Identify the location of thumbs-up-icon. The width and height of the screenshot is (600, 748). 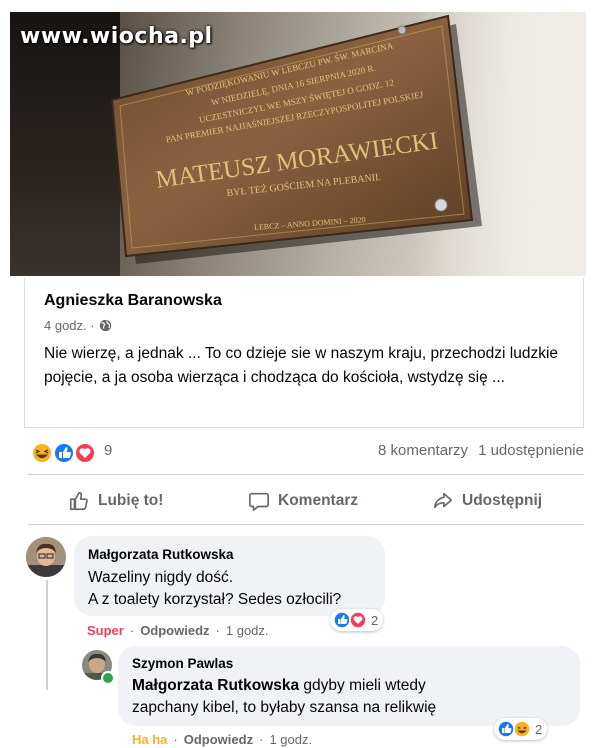
(78, 501).